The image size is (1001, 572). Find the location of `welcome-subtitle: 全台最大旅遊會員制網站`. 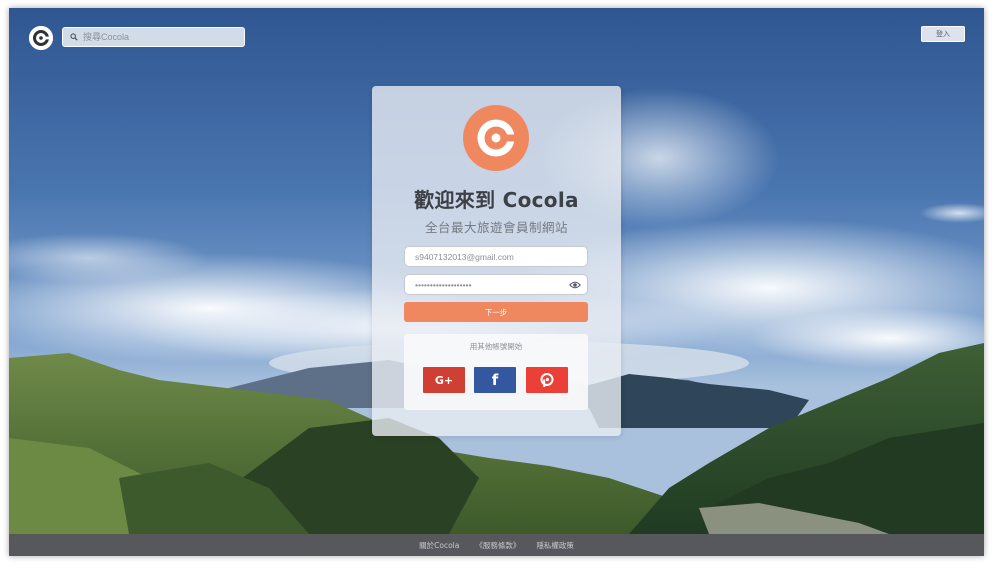

welcome-subtitle: 全台最大旅遊會員制網站 is located at coordinates (496, 227).